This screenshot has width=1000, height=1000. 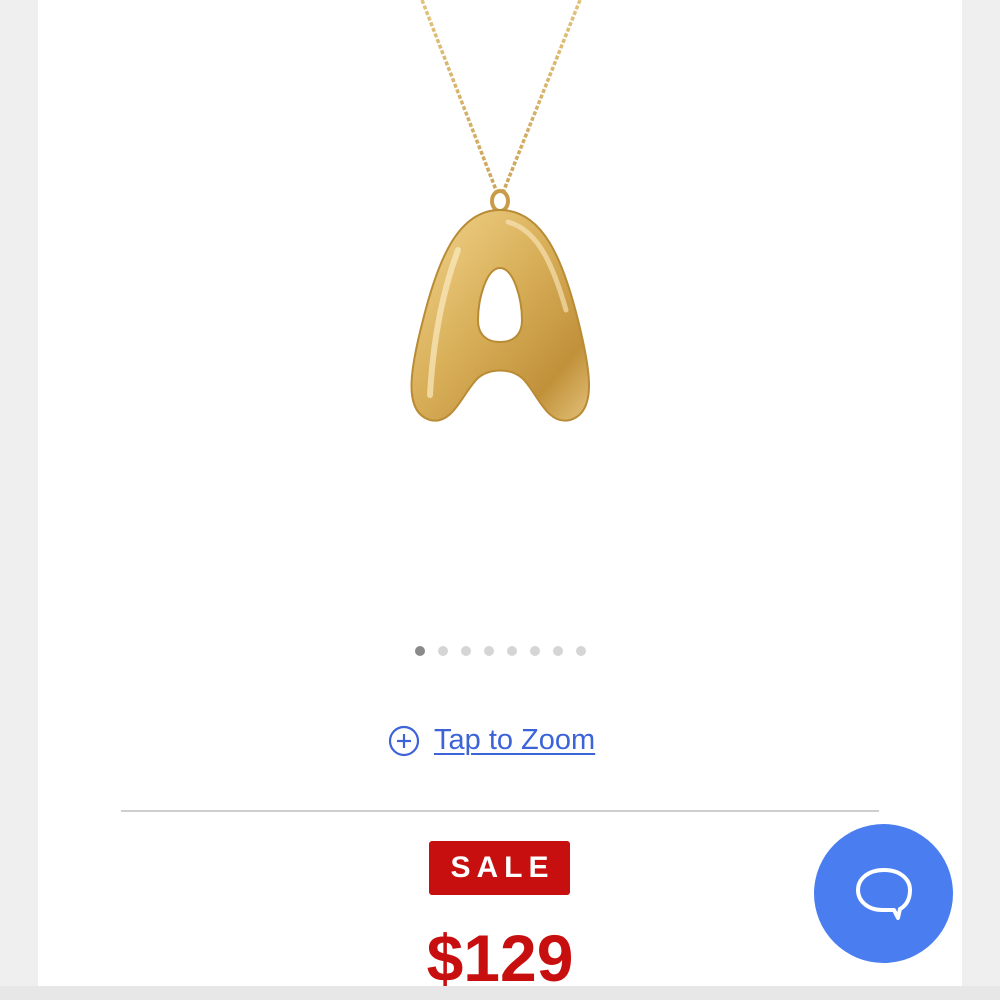 What do you see at coordinates (500, 651) in the screenshot?
I see `carousel-dots` at bounding box center [500, 651].